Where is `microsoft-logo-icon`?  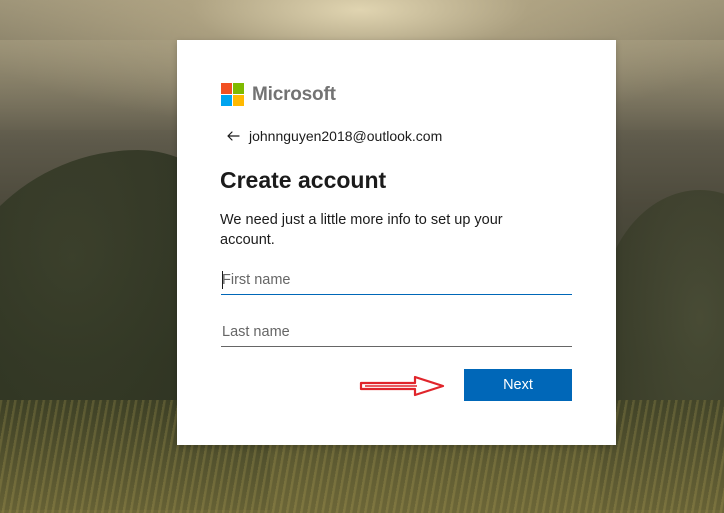 microsoft-logo-icon is located at coordinates (232, 94).